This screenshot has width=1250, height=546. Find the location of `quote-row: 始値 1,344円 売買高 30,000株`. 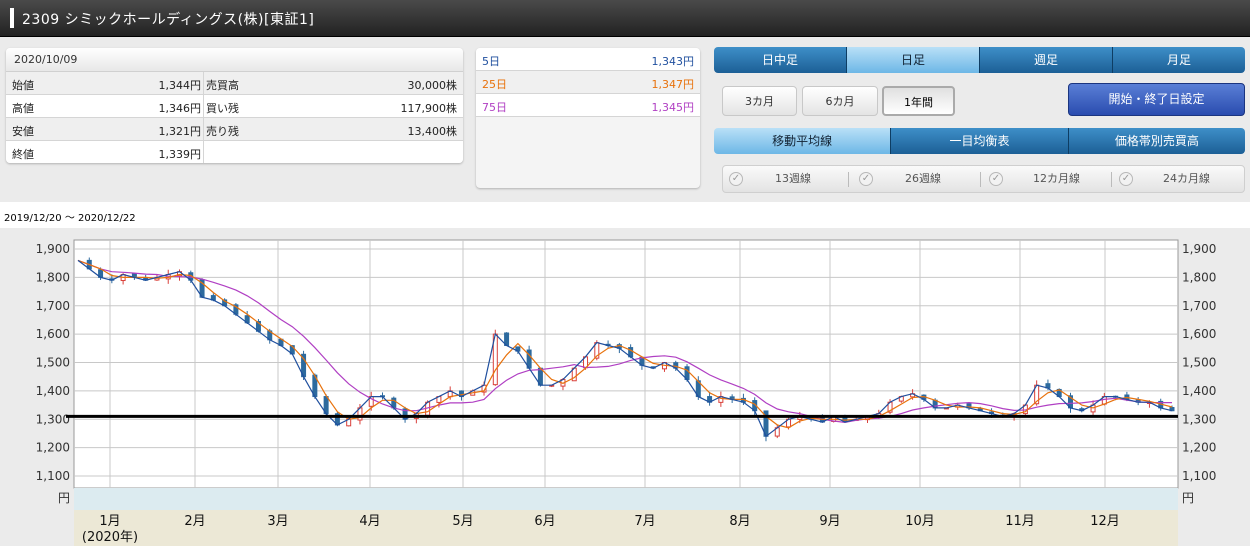

quote-row: 始値 1,344円 売買高 30,000株 is located at coordinates (234, 83).